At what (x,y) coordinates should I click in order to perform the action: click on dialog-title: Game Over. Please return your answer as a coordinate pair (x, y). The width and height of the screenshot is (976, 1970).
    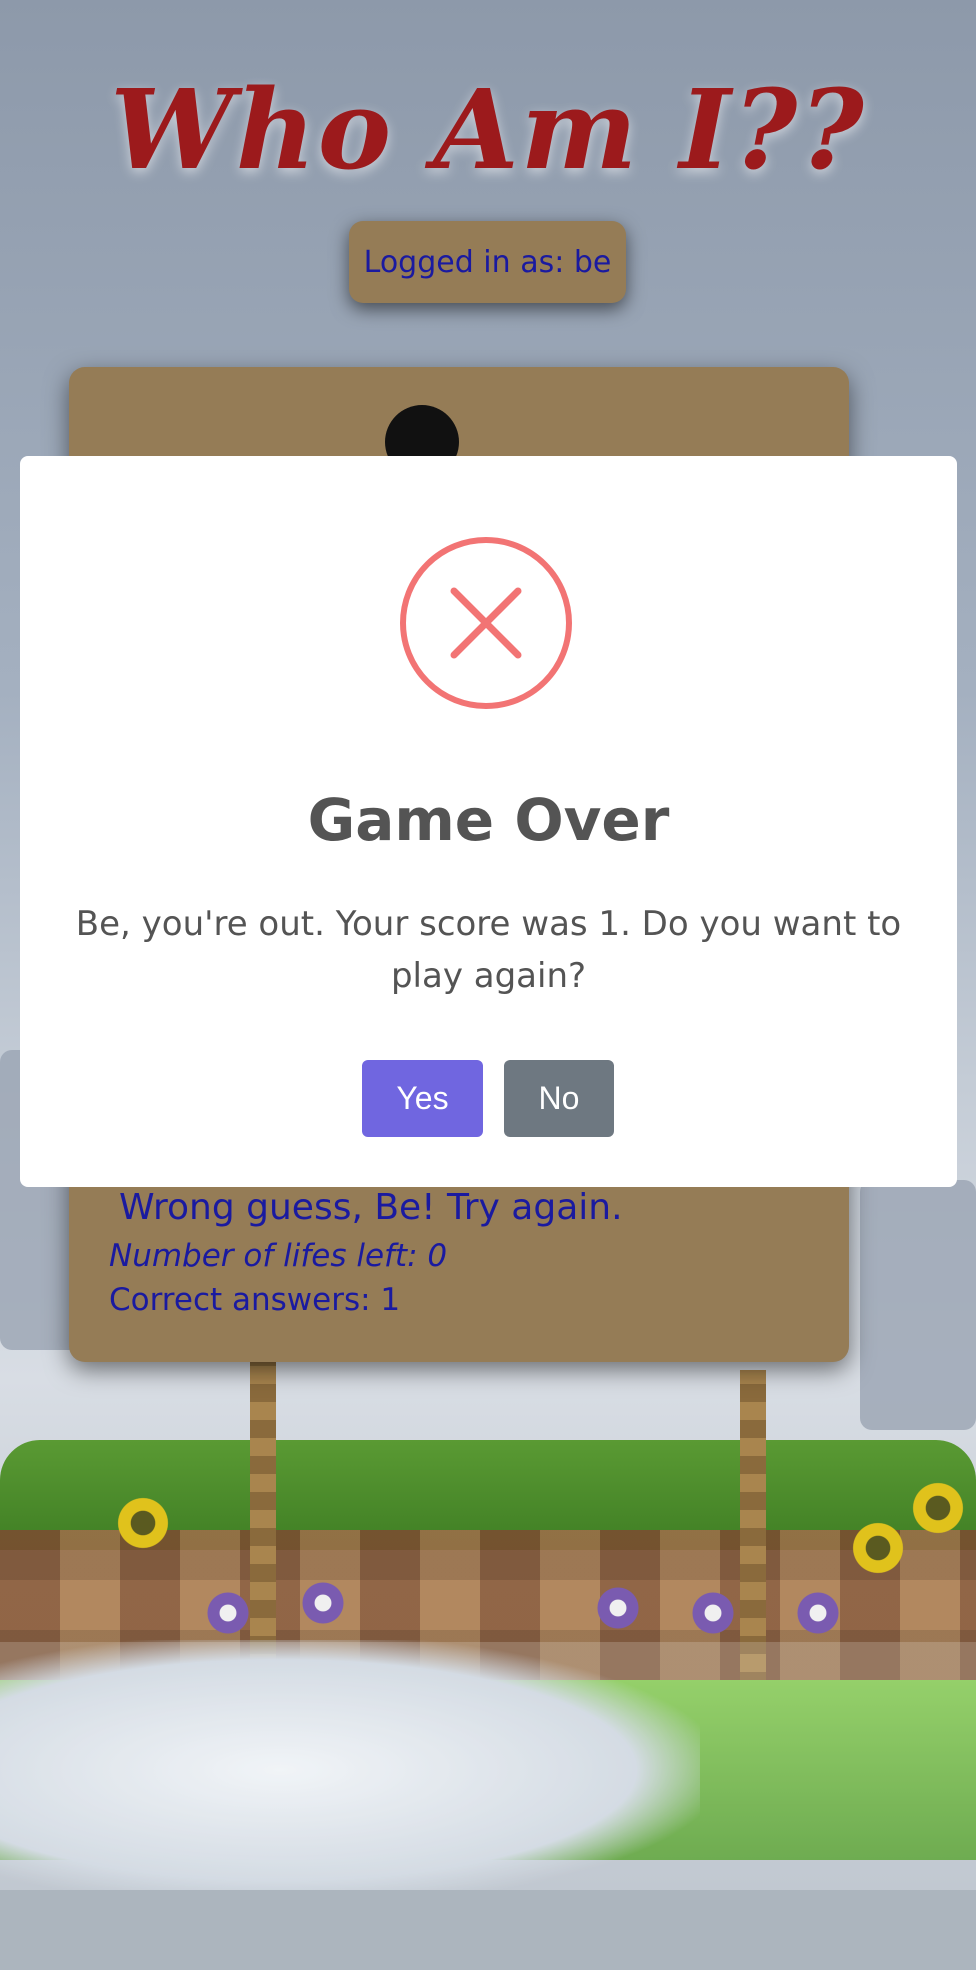
    Looking at the image, I should click on (488, 820).